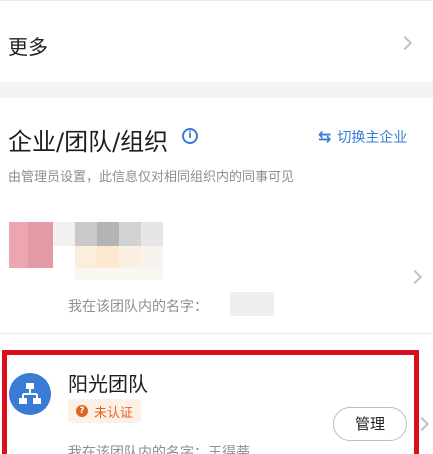 Image resolution: width=433 pixels, height=454 pixels. What do you see at coordinates (216, 333) in the screenshot?
I see `divider` at bounding box center [216, 333].